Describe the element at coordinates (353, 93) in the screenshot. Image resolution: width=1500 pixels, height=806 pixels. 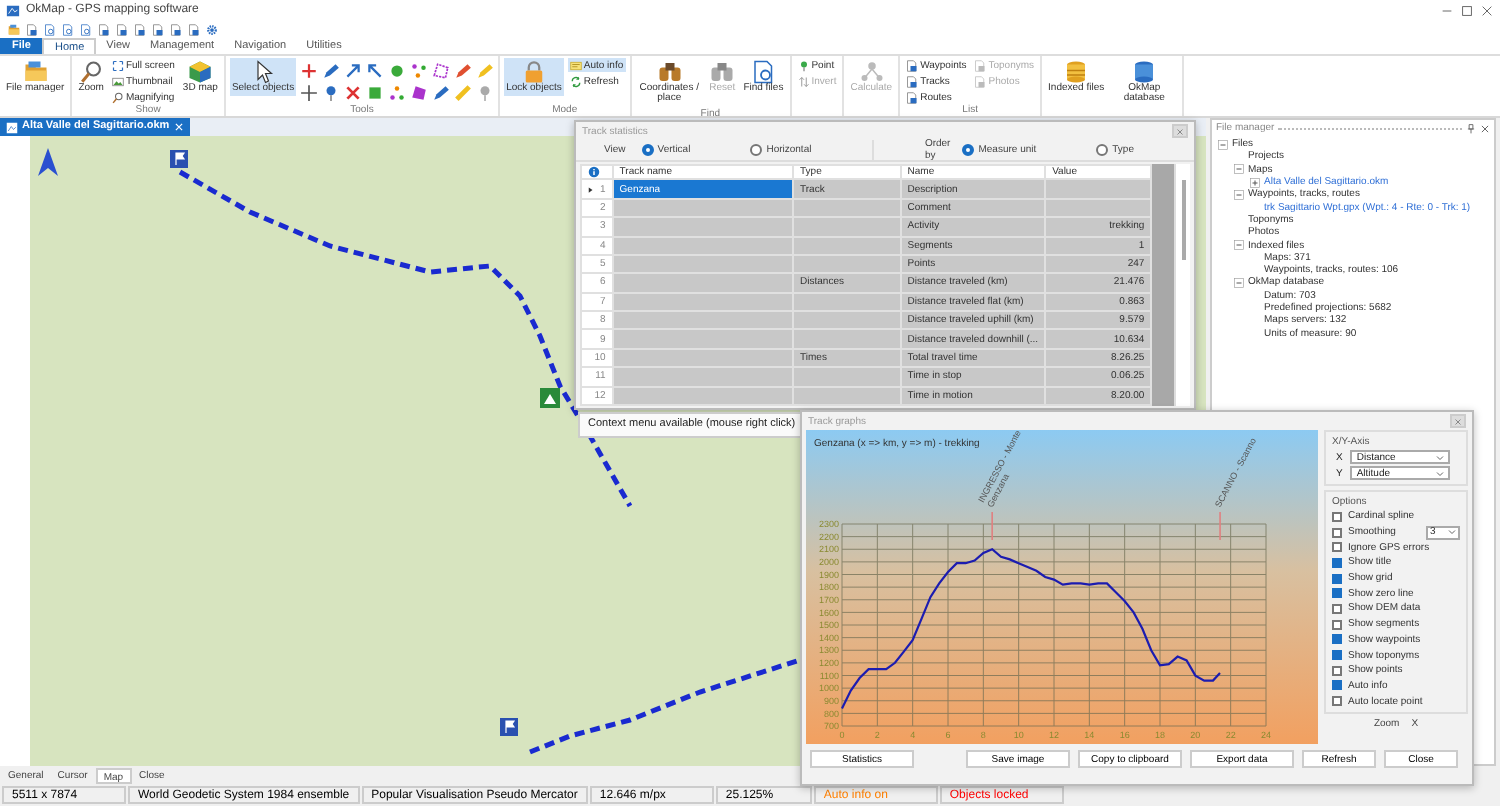
I see `cross-icon` at that location.